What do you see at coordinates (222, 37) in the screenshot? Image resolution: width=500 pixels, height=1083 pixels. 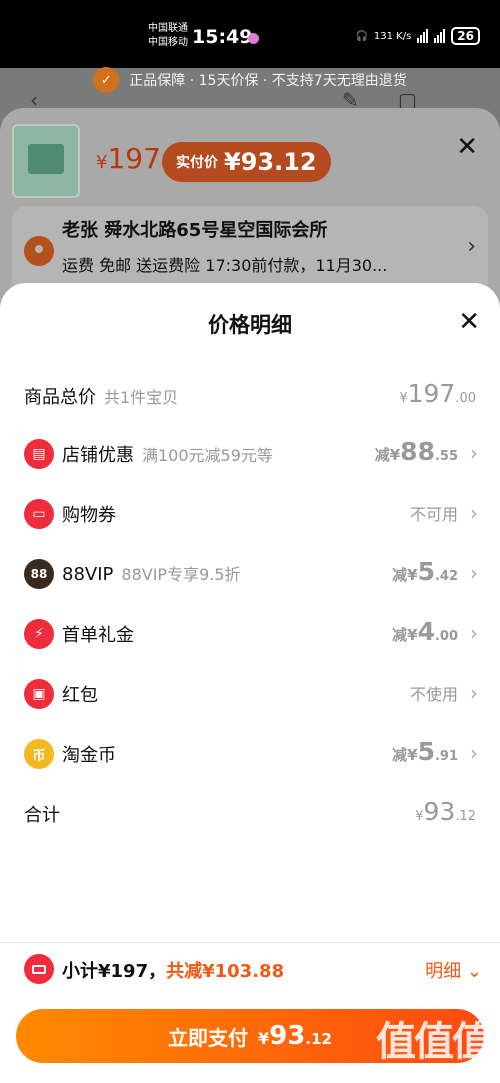 I see `clock: 15:49` at bounding box center [222, 37].